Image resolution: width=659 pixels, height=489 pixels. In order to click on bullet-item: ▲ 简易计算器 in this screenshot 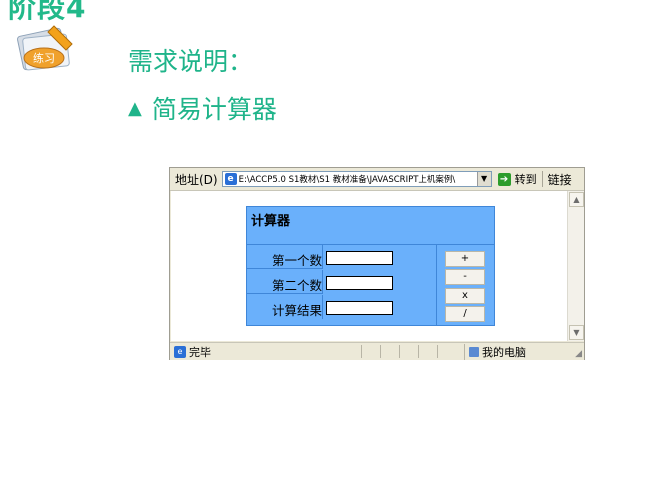, I will do `click(202, 108)`.